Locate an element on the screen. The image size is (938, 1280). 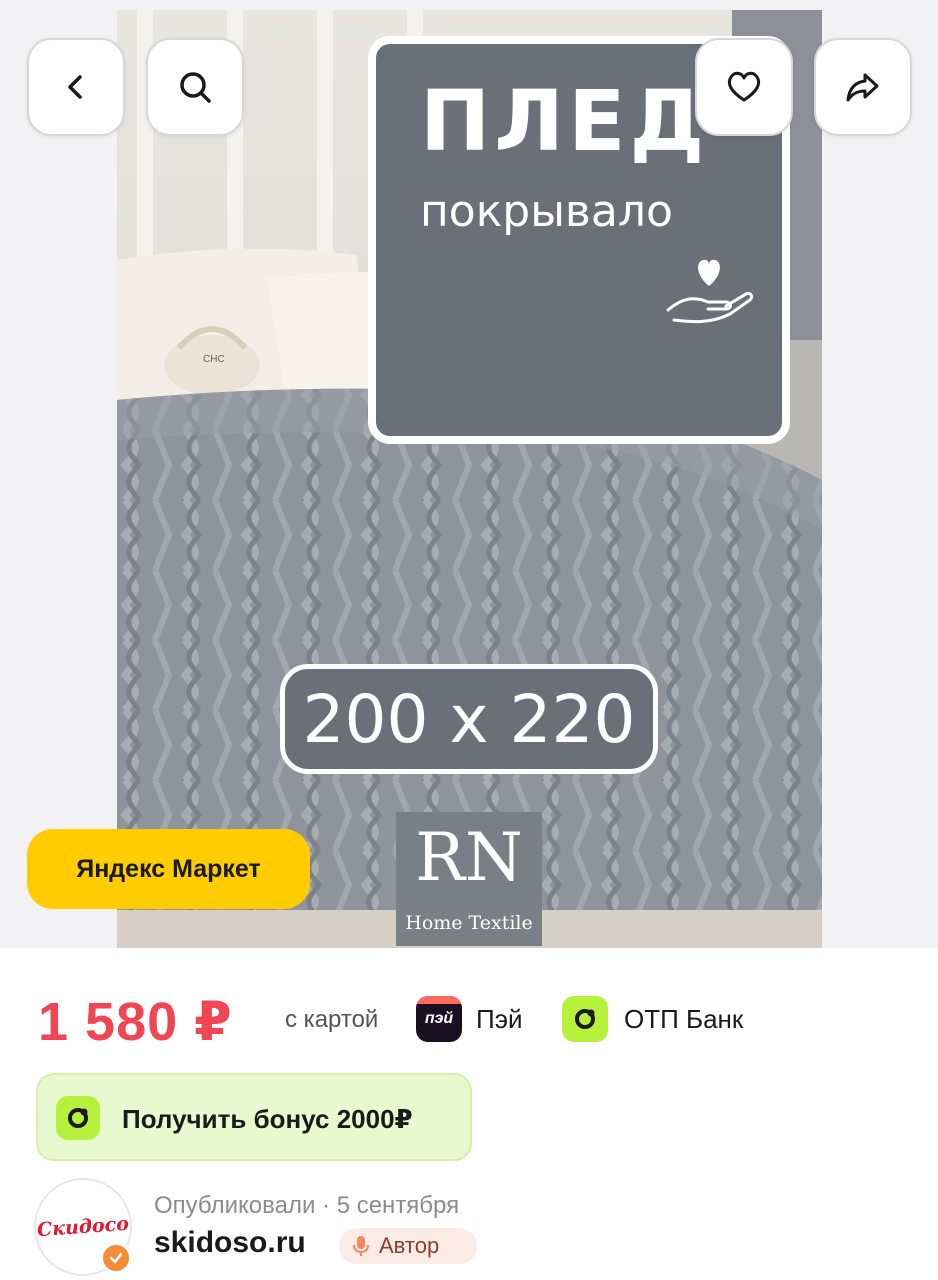
photo-lettering: CHC is located at coordinates (214, 359).